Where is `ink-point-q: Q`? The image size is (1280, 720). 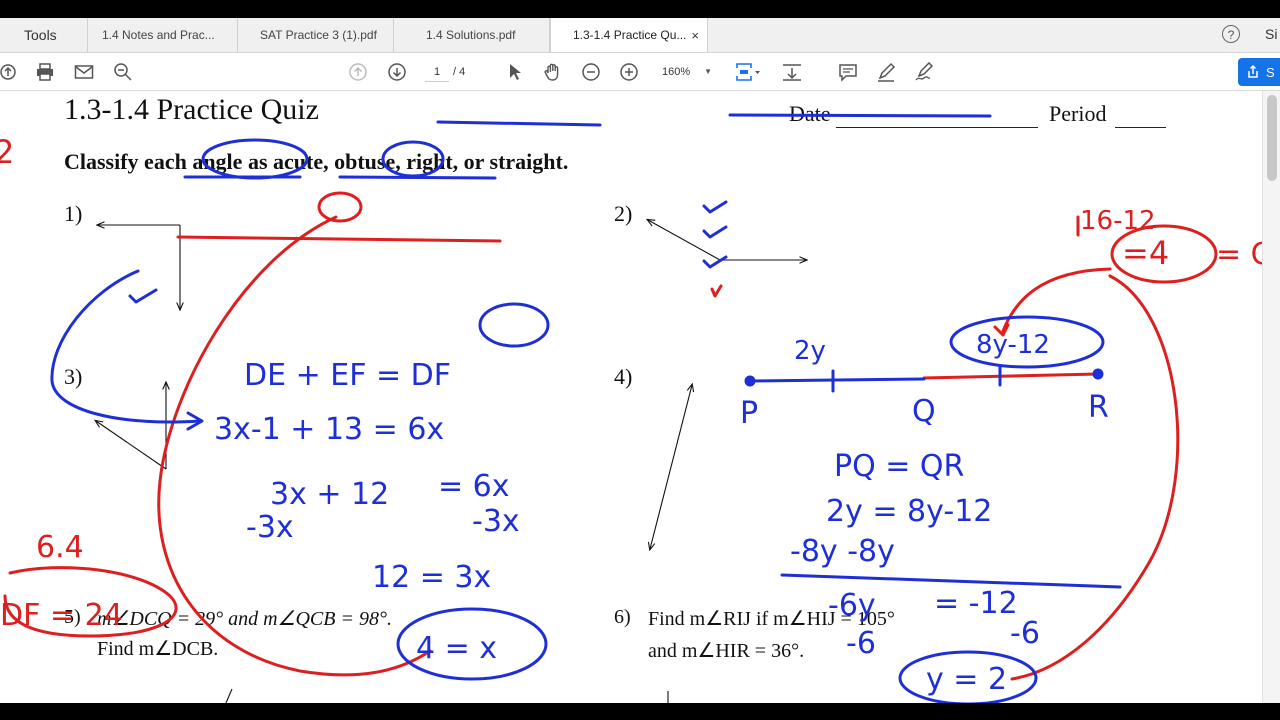
ink-point-q: Q is located at coordinates (924, 411).